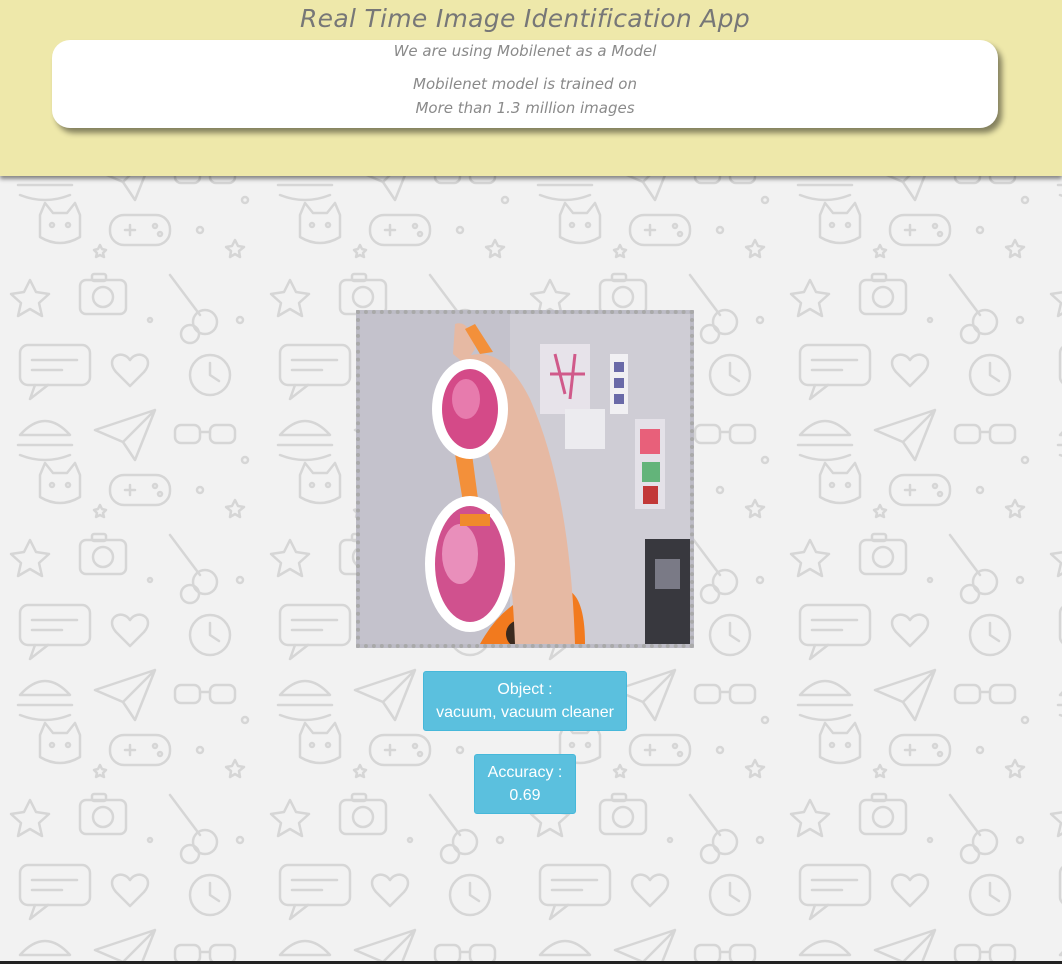 The width and height of the screenshot is (1062, 964). Describe the element at coordinates (524, 18) in the screenshot. I see `app-title: Real Time Image Identification App` at that location.